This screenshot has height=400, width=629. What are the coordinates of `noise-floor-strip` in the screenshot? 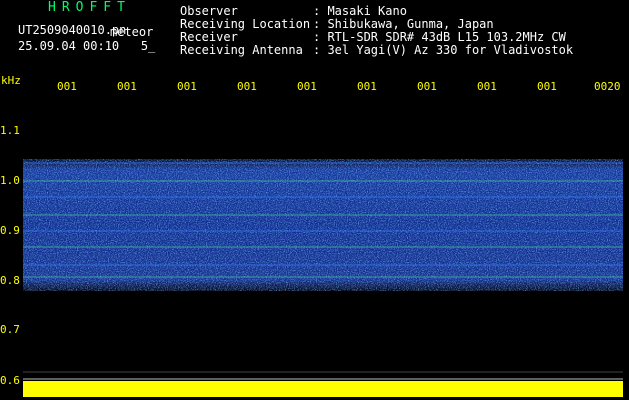 It's located at (323, 389).